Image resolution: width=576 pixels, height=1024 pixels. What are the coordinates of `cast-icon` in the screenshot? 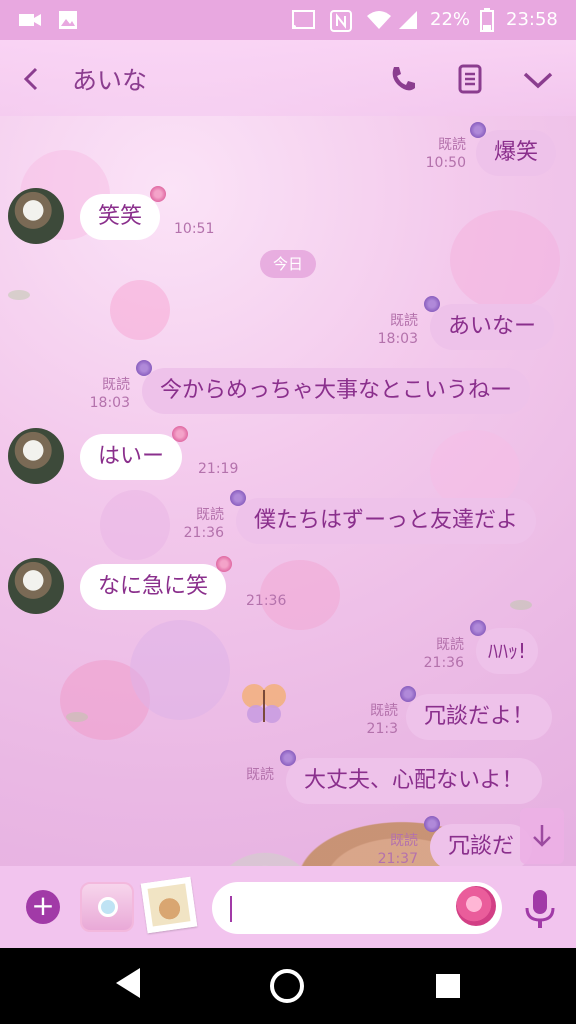 It's located at (303, 19).